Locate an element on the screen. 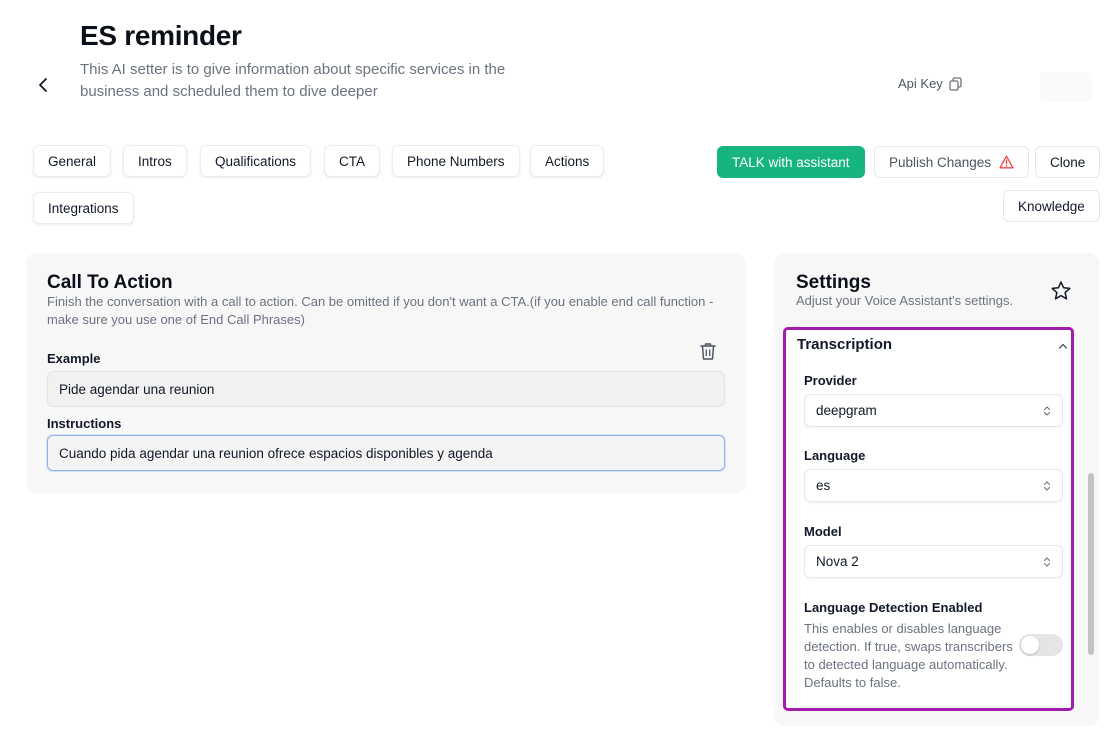 The width and height of the screenshot is (1120, 743). language-label: Language is located at coordinates (835, 455).